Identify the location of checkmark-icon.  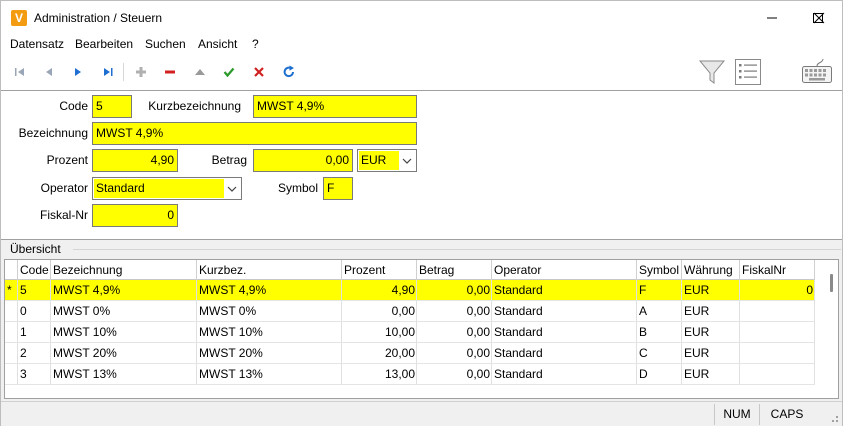
(229, 72).